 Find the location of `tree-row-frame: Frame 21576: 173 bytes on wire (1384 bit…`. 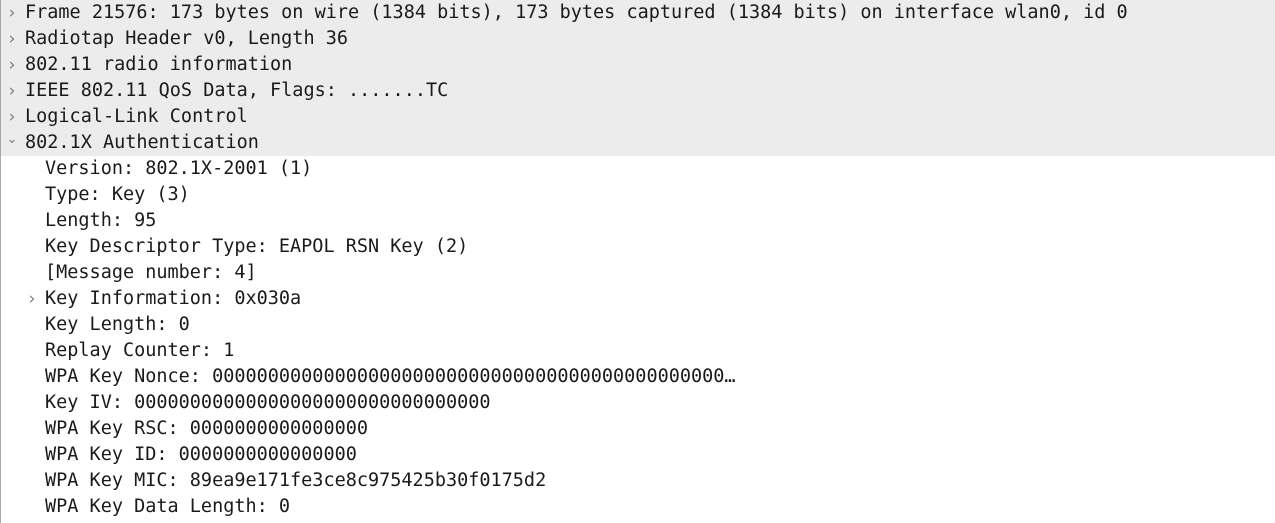

tree-row-frame: Frame 21576: 173 bytes on wire (1384 bit… is located at coordinates (638, 13).